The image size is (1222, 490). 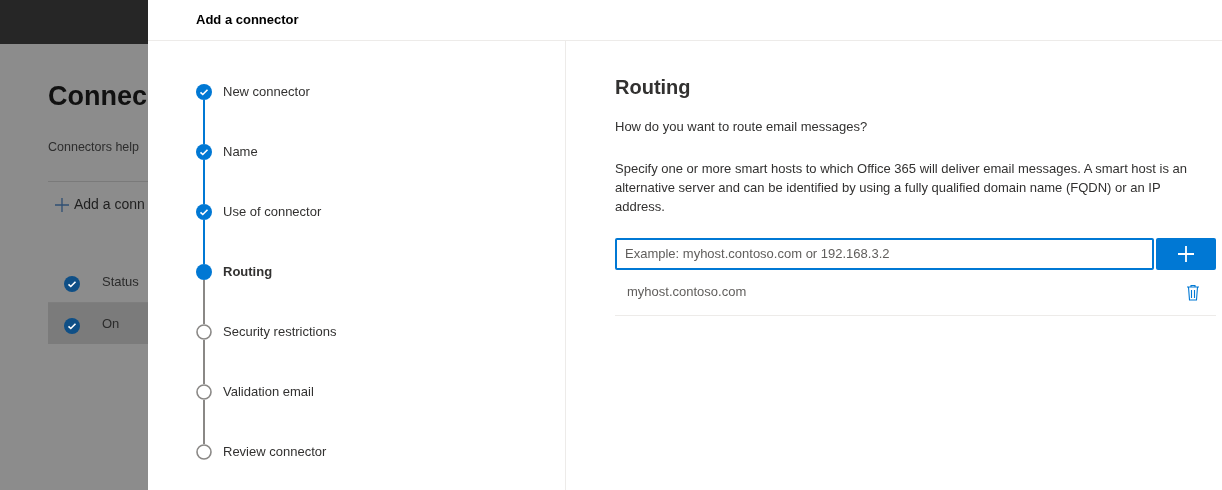 What do you see at coordinates (685, 20) in the screenshot?
I see `panel-title: Add a connector` at bounding box center [685, 20].